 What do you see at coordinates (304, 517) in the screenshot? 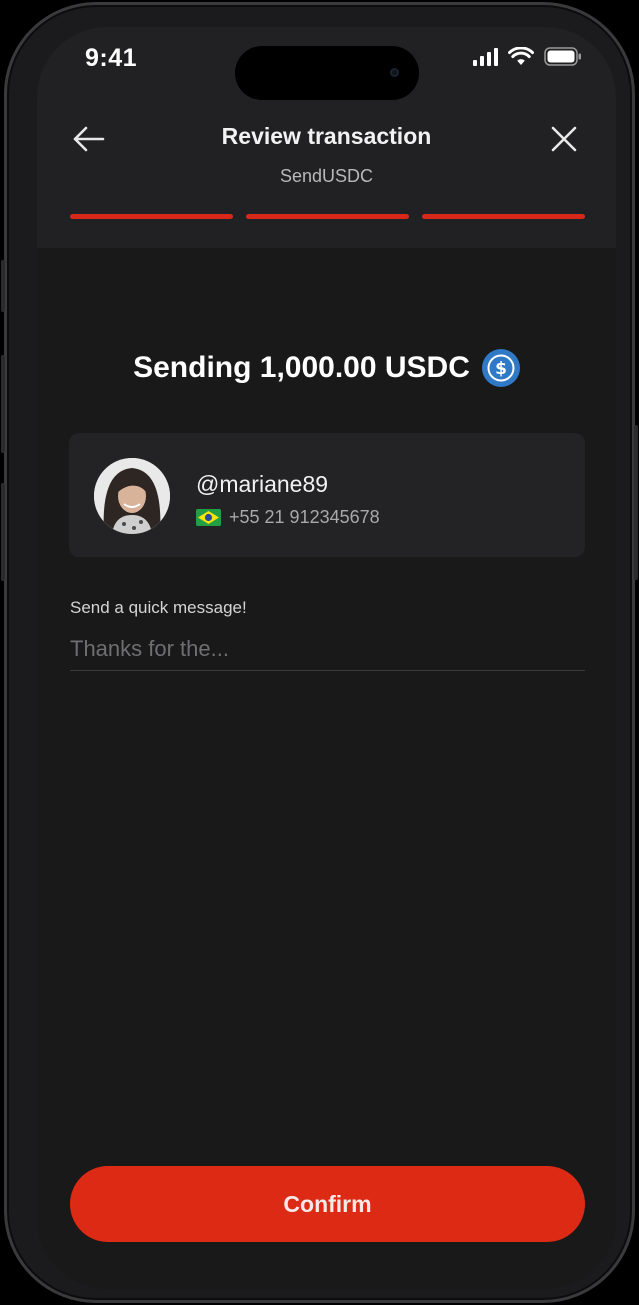
I see `recipient-phone: +55 21 912345678` at bounding box center [304, 517].